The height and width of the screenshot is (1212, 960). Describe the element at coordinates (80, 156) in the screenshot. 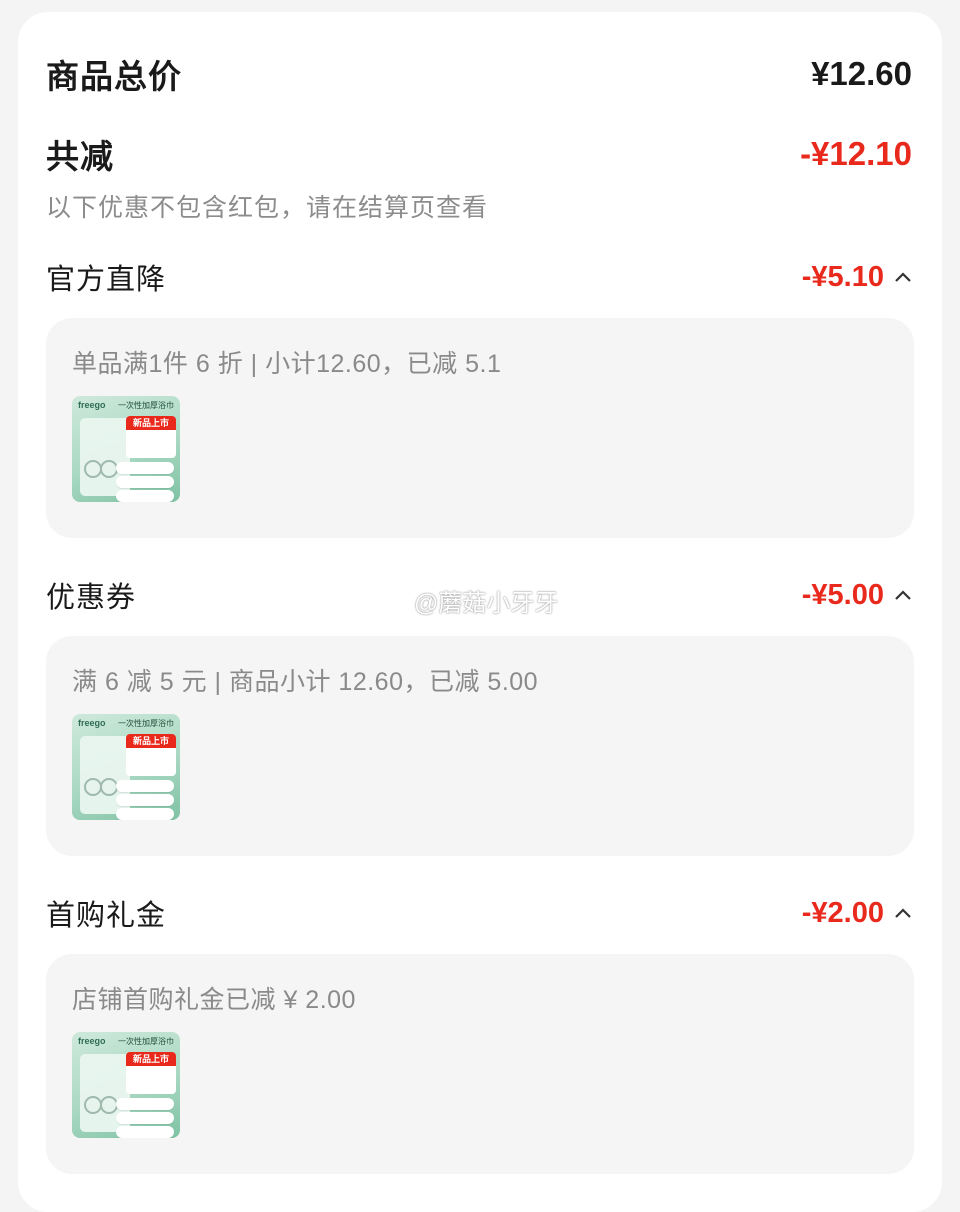

I see `discount-label: 共减` at that location.